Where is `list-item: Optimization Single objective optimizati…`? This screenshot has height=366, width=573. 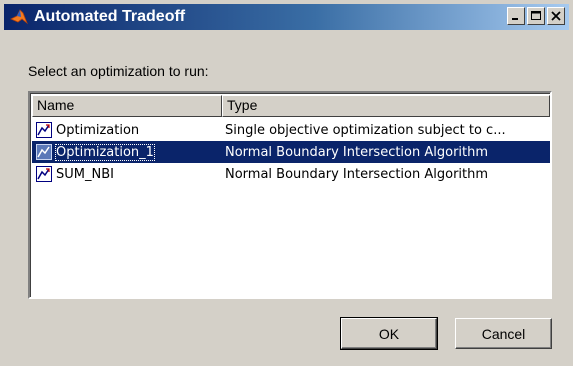 list-item: Optimization Single objective optimizati… is located at coordinates (291, 130).